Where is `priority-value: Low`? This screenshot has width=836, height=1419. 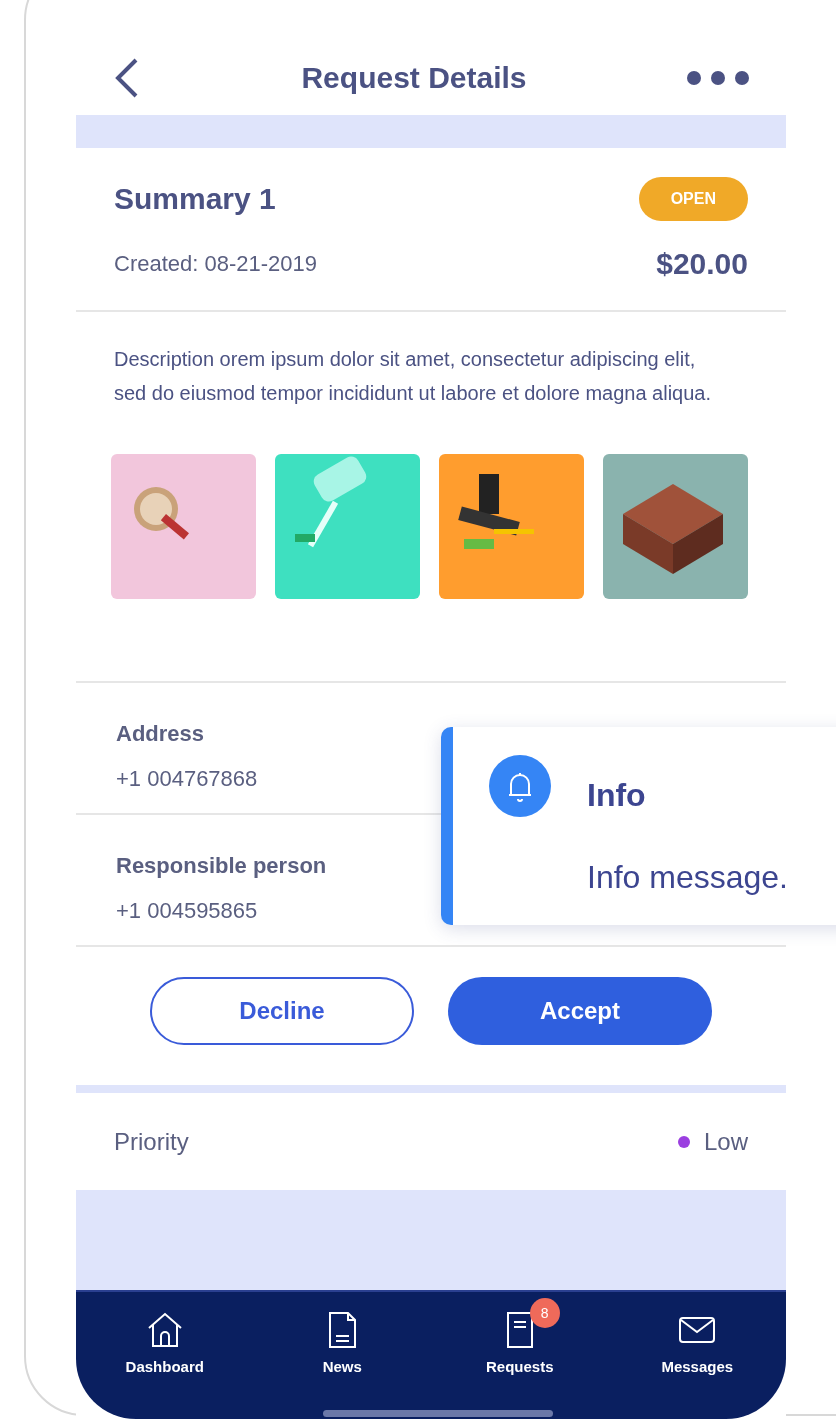
priority-value: Low is located at coordinates (725, 1141).